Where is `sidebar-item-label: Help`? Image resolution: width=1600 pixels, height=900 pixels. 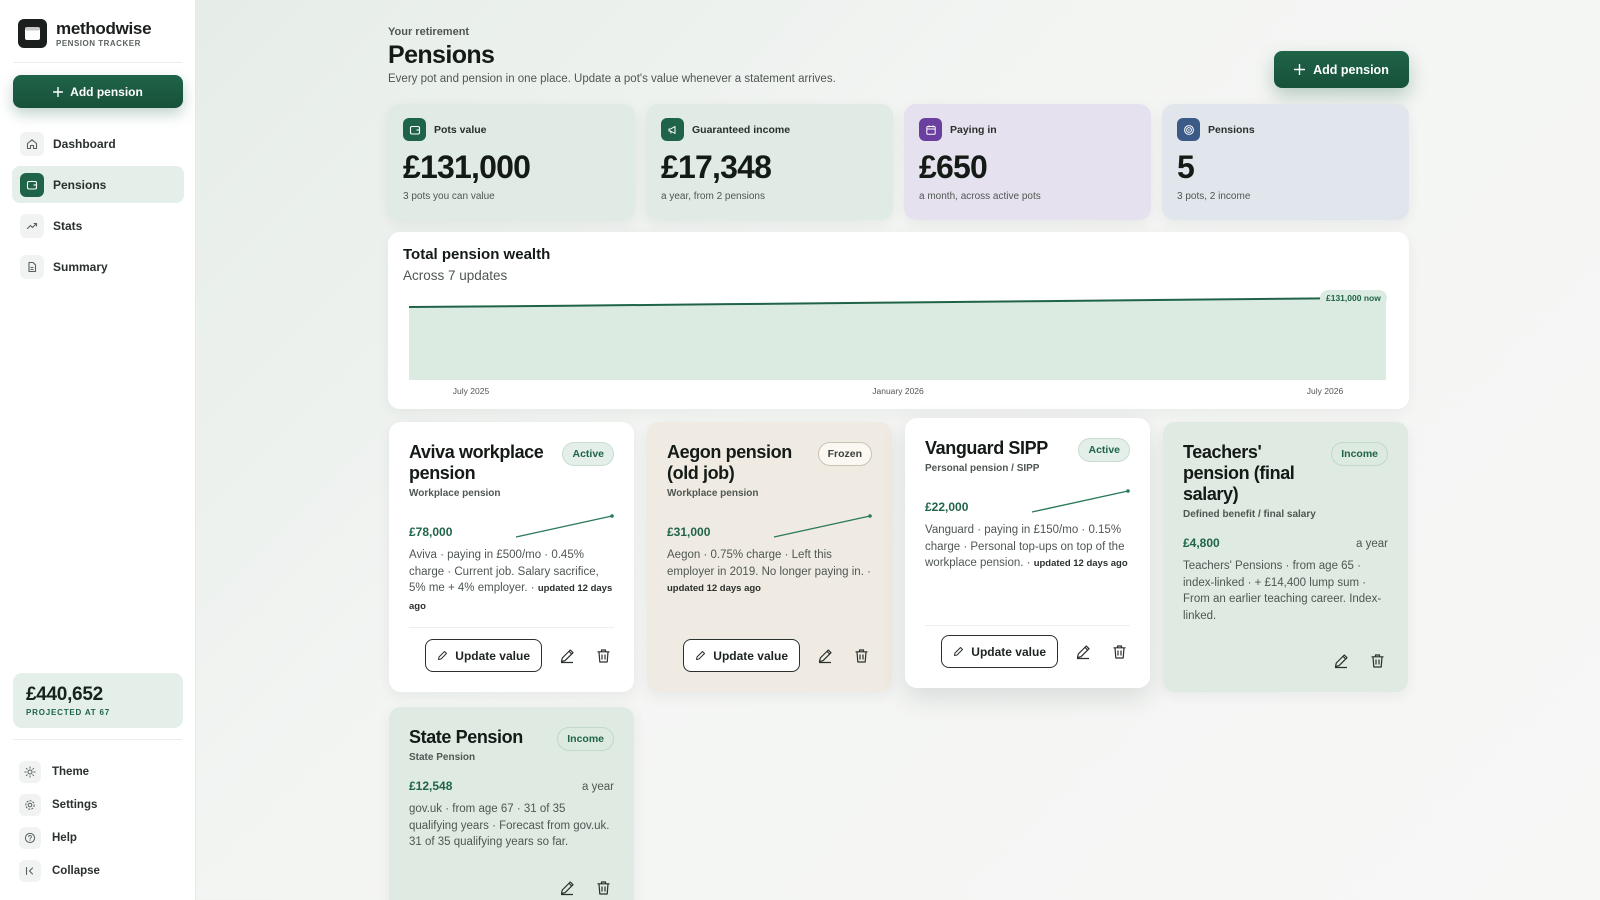 sidebar-item-label: Help is located at coordinates (64, 837).